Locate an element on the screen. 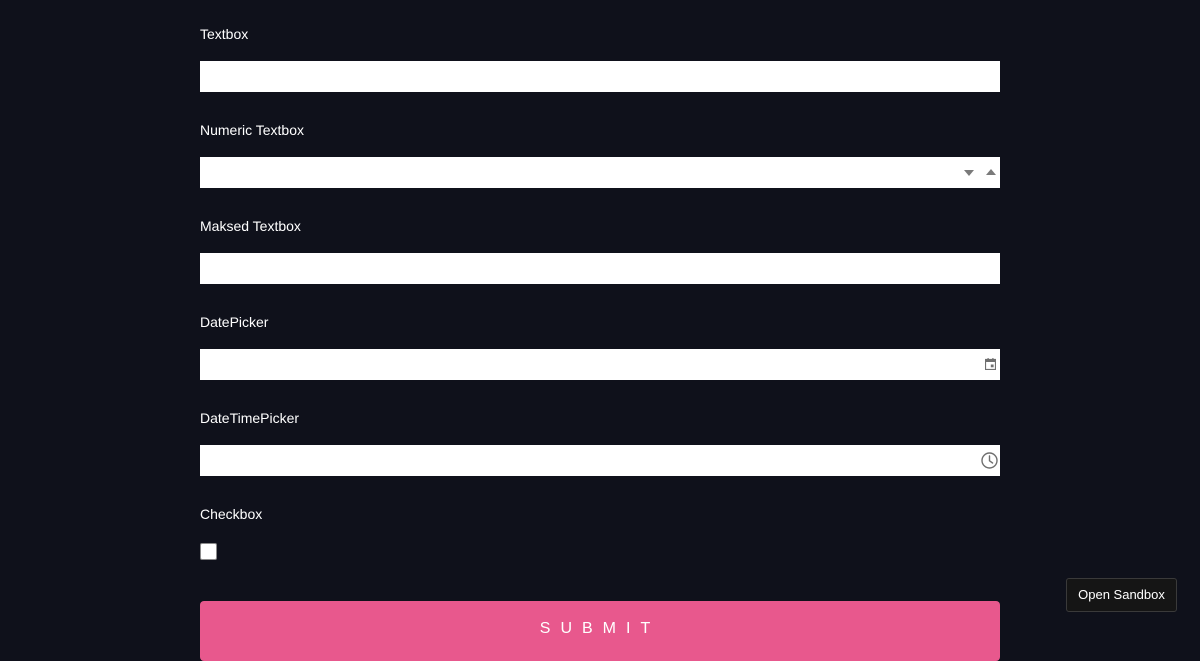 This screenshot has height=661, width=1200. datetimepicker-field-wrapper is located at coordinates (600, 460).